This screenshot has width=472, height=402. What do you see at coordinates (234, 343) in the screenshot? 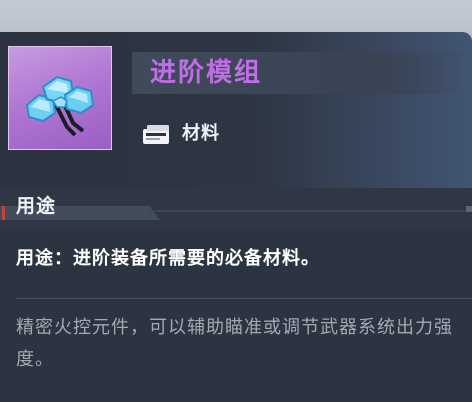
I see `item-description: 精密火控元件，可以辅助瞄准或调节武器系统出力强度。` at bounding box center [234, 343].